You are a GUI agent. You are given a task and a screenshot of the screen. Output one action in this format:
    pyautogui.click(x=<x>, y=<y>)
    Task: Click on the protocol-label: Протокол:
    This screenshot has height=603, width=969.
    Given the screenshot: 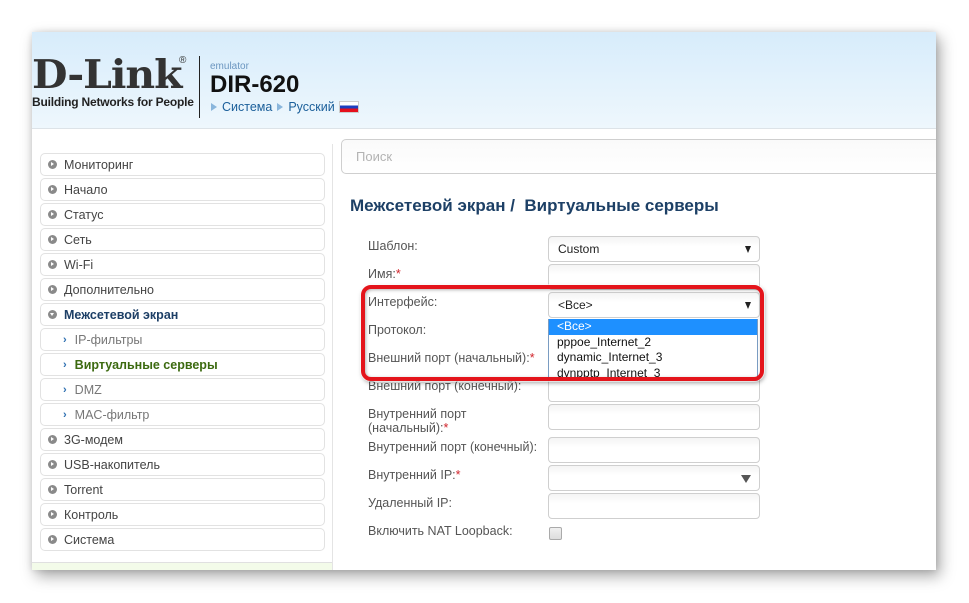 What is the action you would take?
    pyautogui.click(x=397, y=330)
    